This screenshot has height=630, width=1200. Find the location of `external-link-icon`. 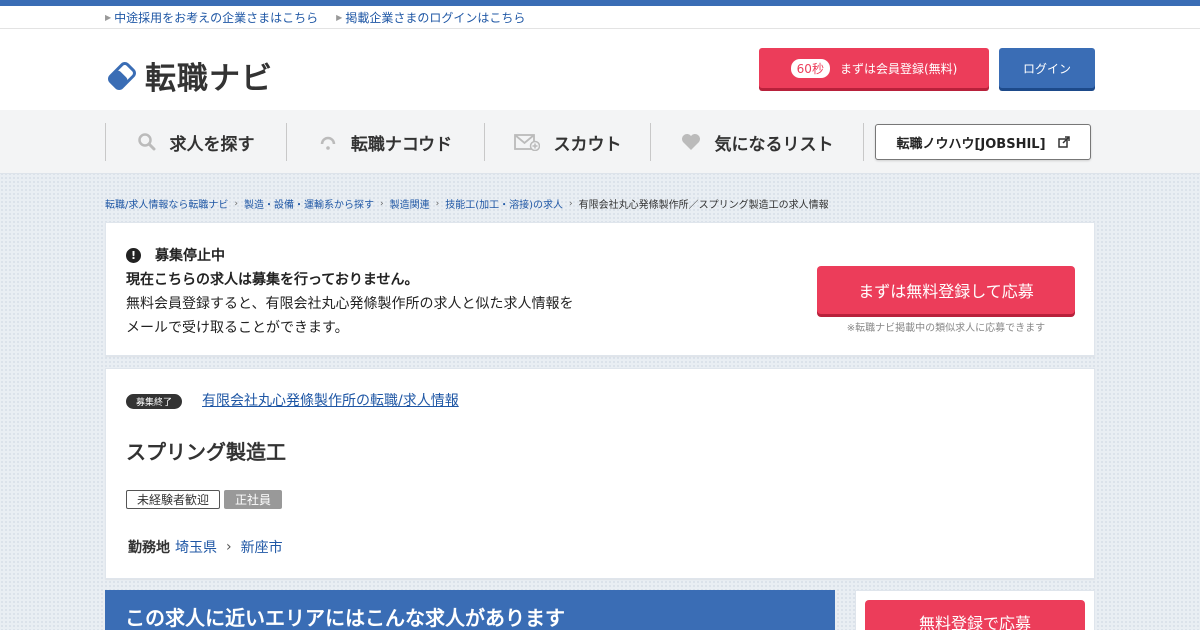

external-link-icon is located at coordinates (1063, 142).